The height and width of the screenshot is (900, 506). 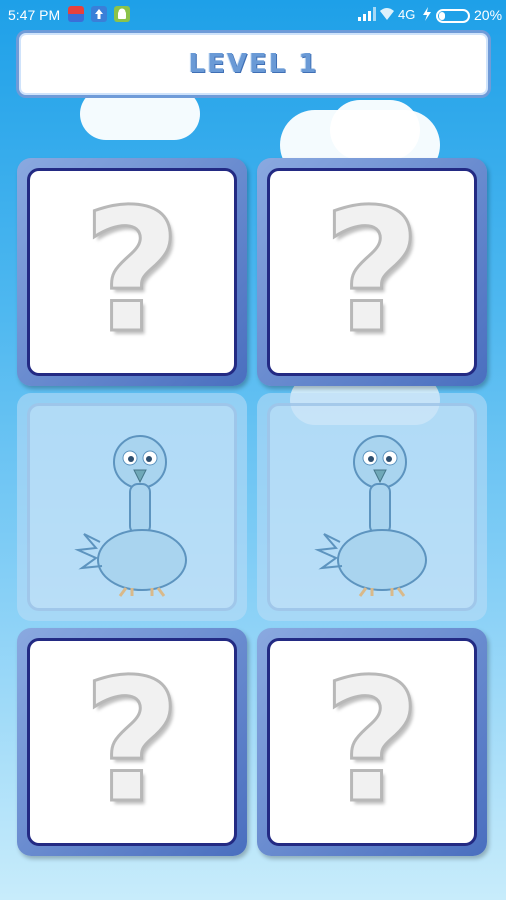 What do you see at coordinates (34, 15) in the screenshot?
I see `status-time: 5:47 PM` at bounding box center [34, 15].